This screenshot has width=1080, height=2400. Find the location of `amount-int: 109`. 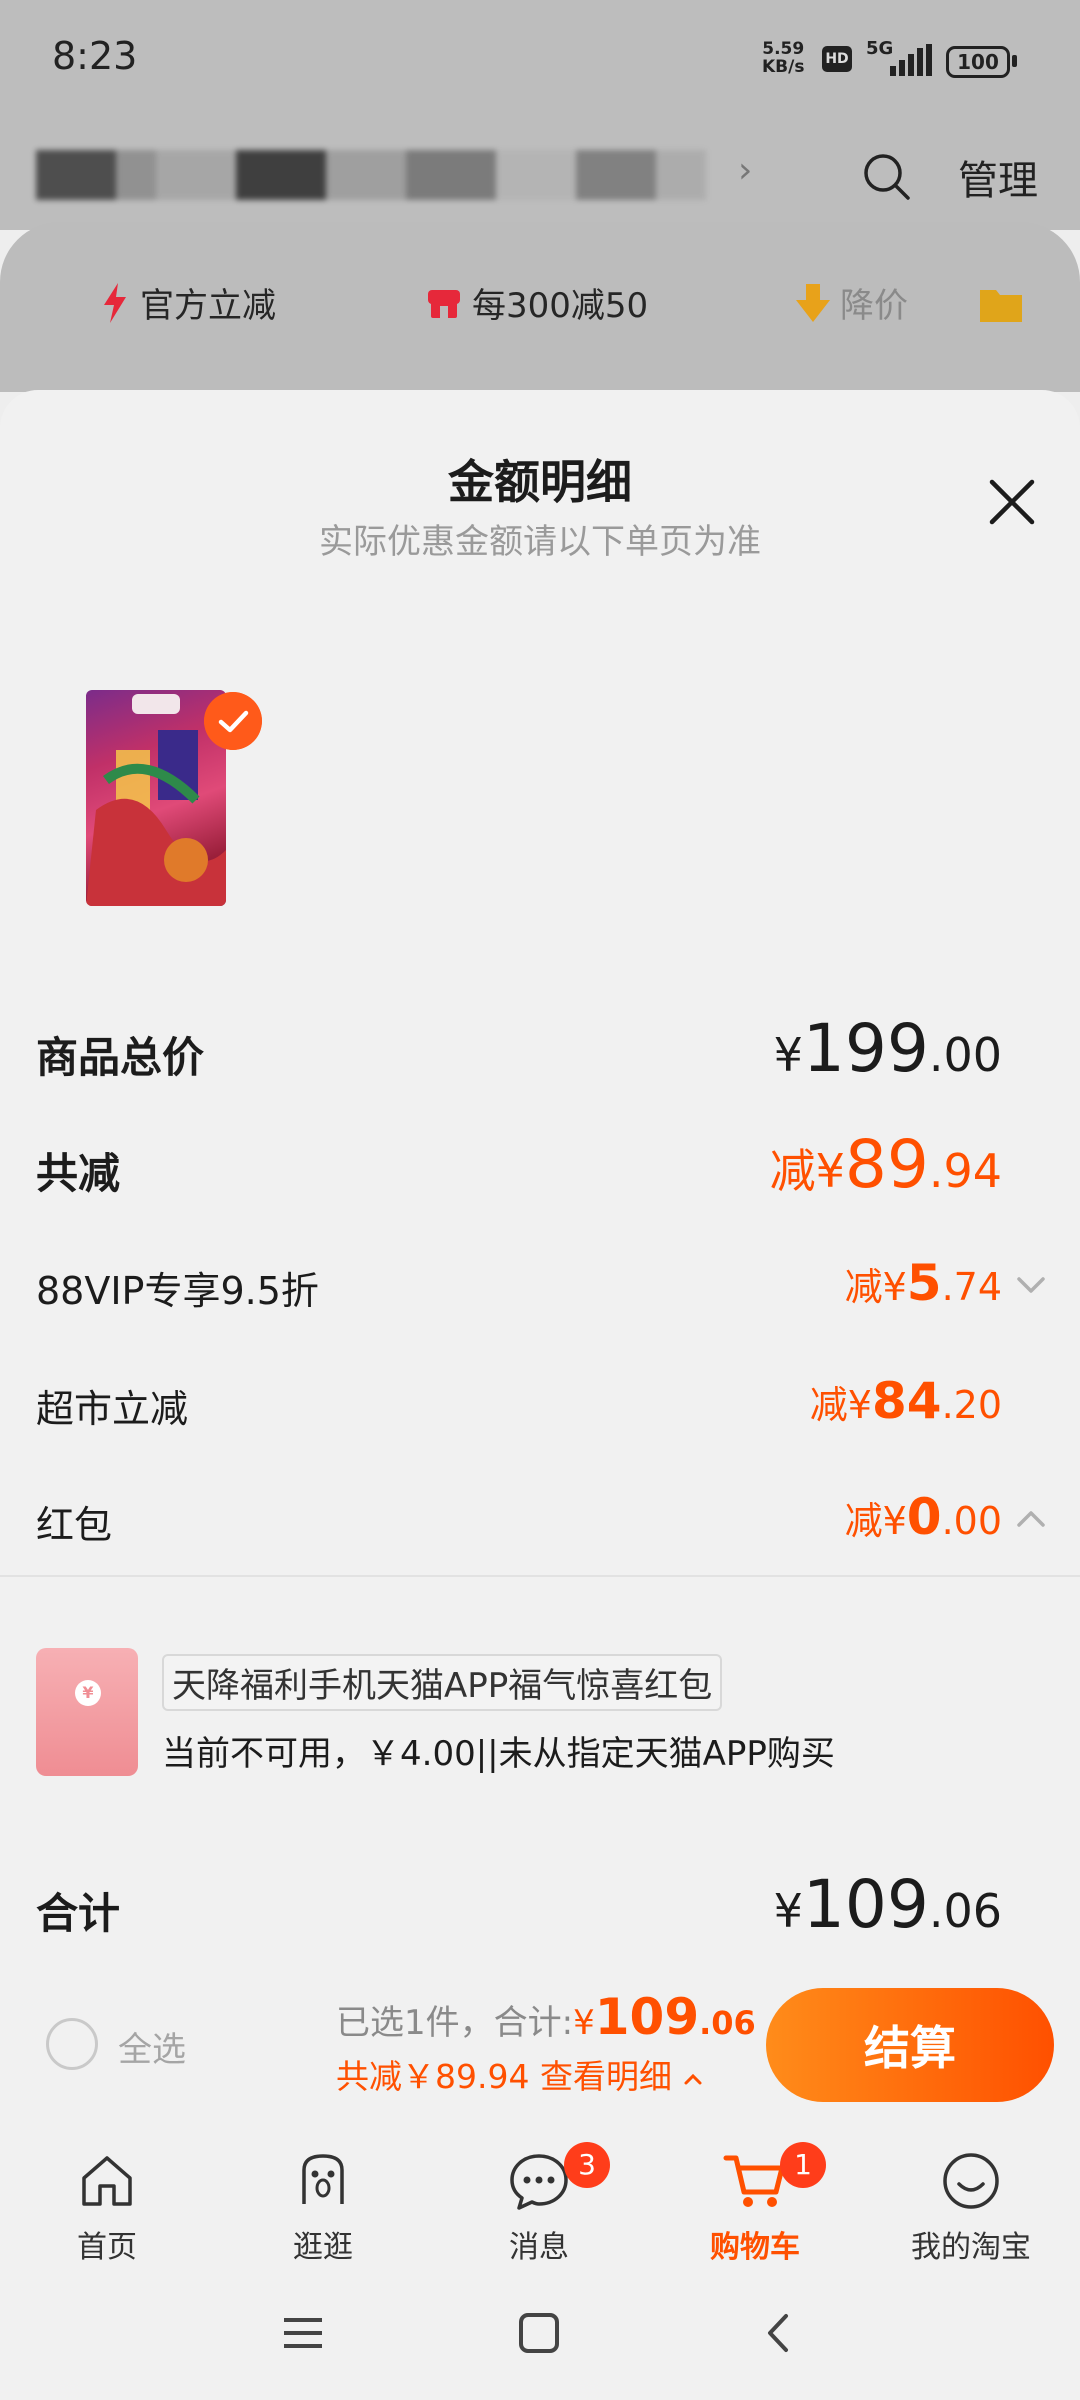

amount-int: 109 is located at coordinates (865, 1904).